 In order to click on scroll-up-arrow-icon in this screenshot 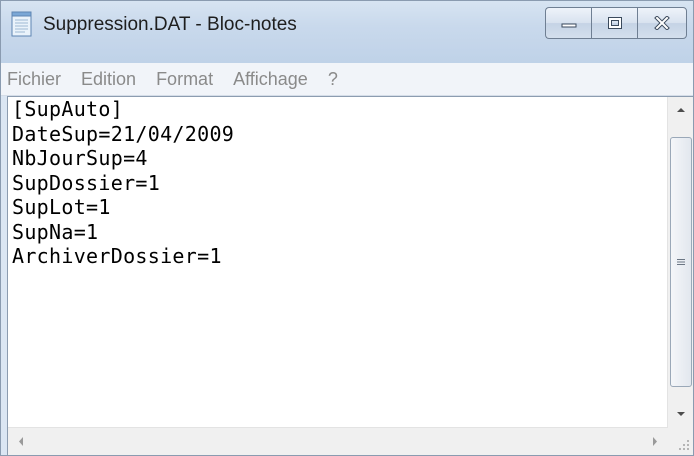, I will do `click(681, 110)`.